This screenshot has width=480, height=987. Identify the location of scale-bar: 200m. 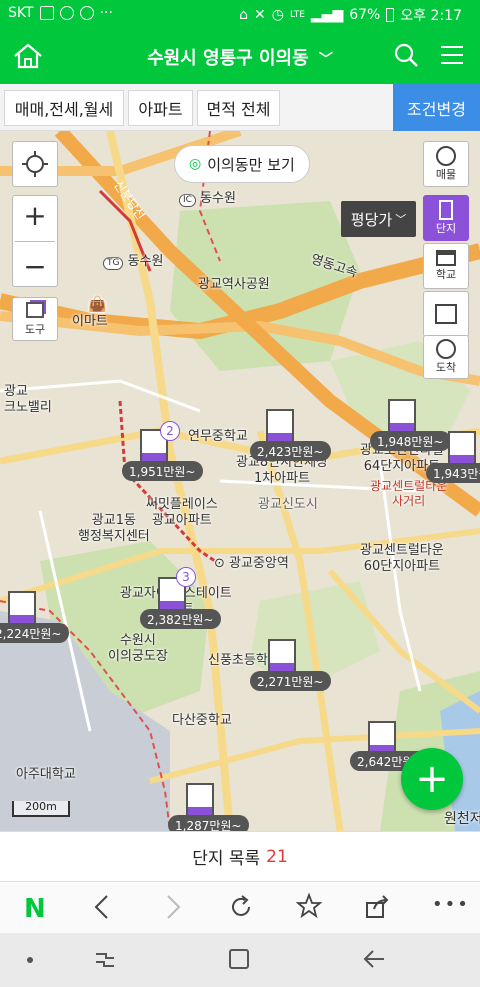
(41, 809).